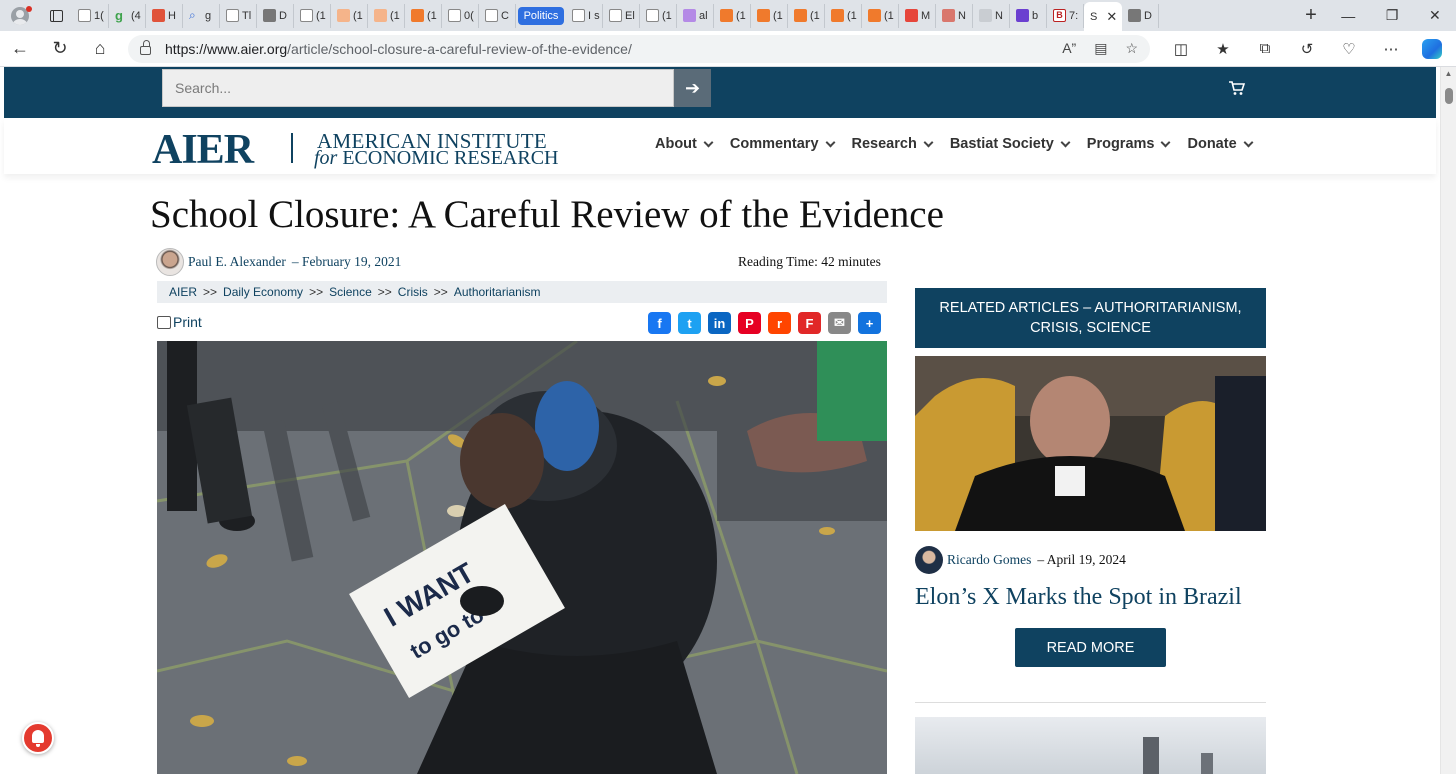  Describe the element at coordinates (1435, 15) in the screenshot. I see `close-window-icon: ✕` at that location.